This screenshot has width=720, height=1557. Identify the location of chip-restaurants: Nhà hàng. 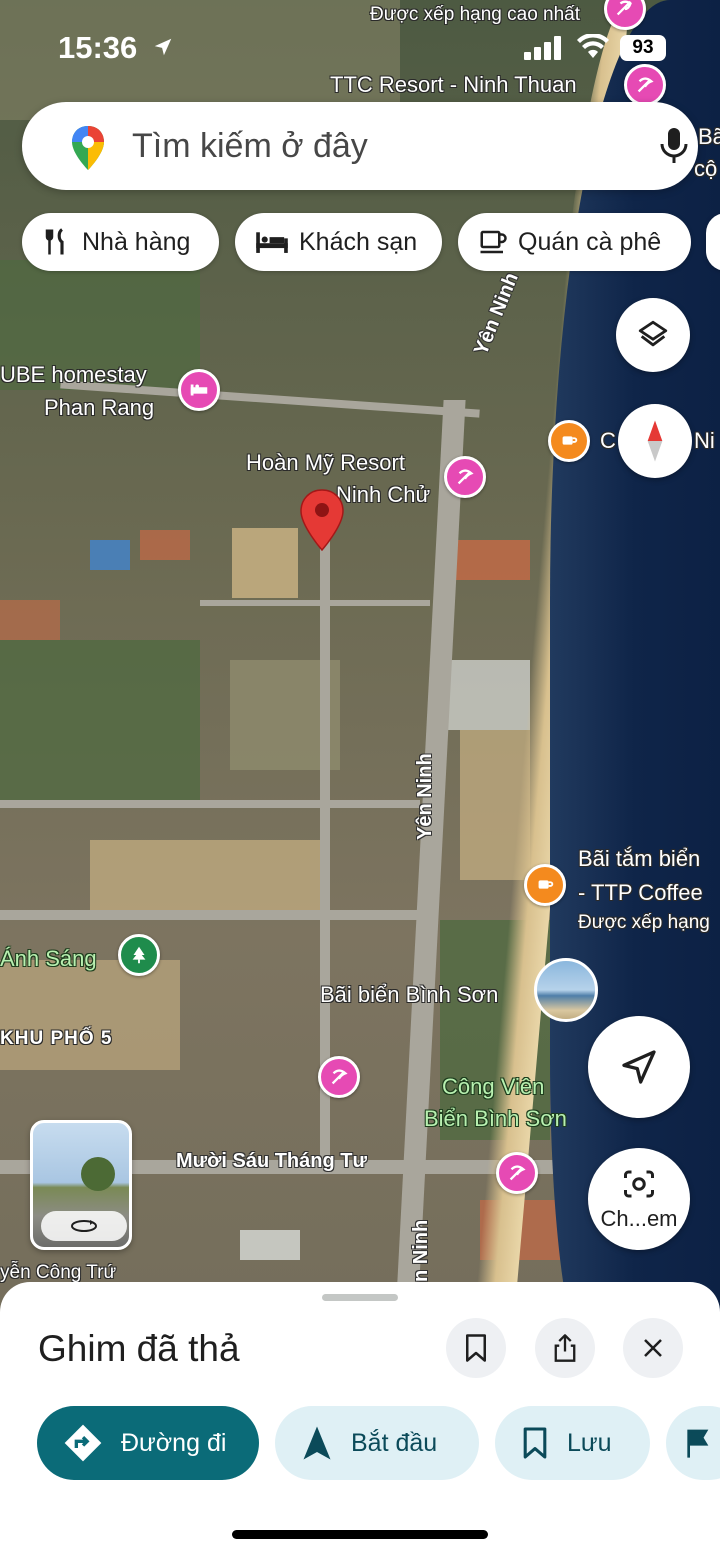
(120, 242).